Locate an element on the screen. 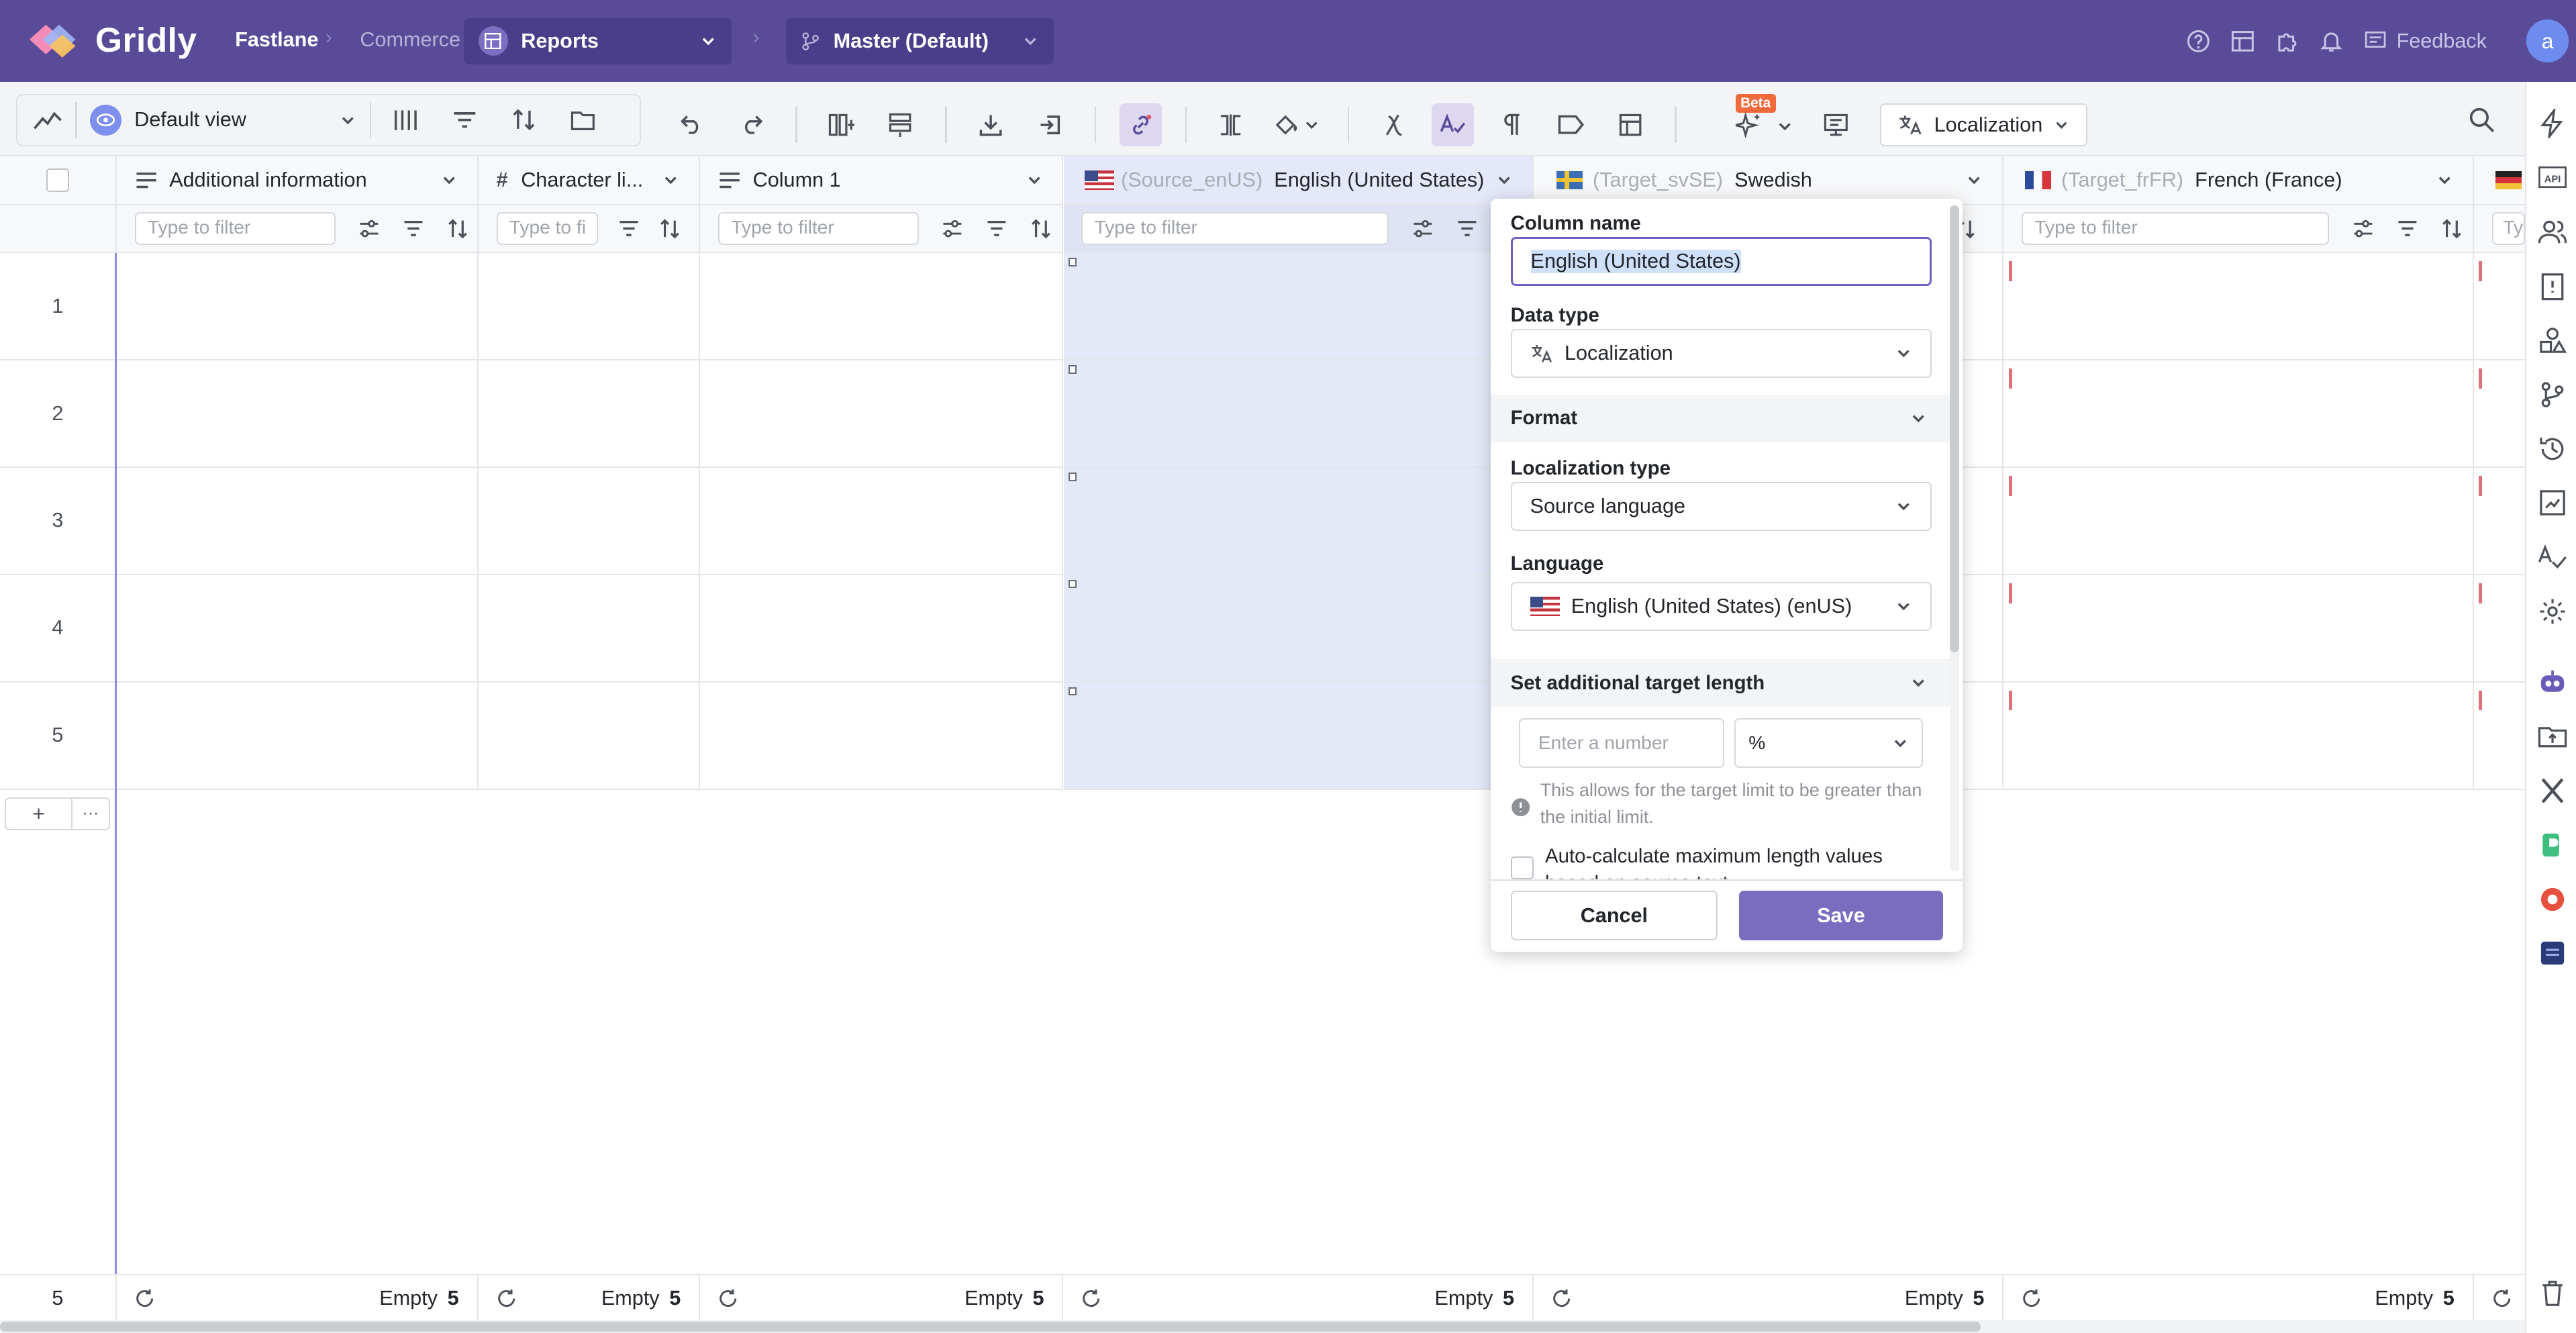 The width and height of the screenshot is (2576, 1333). users-icon is located at coordinates (2552, 231).